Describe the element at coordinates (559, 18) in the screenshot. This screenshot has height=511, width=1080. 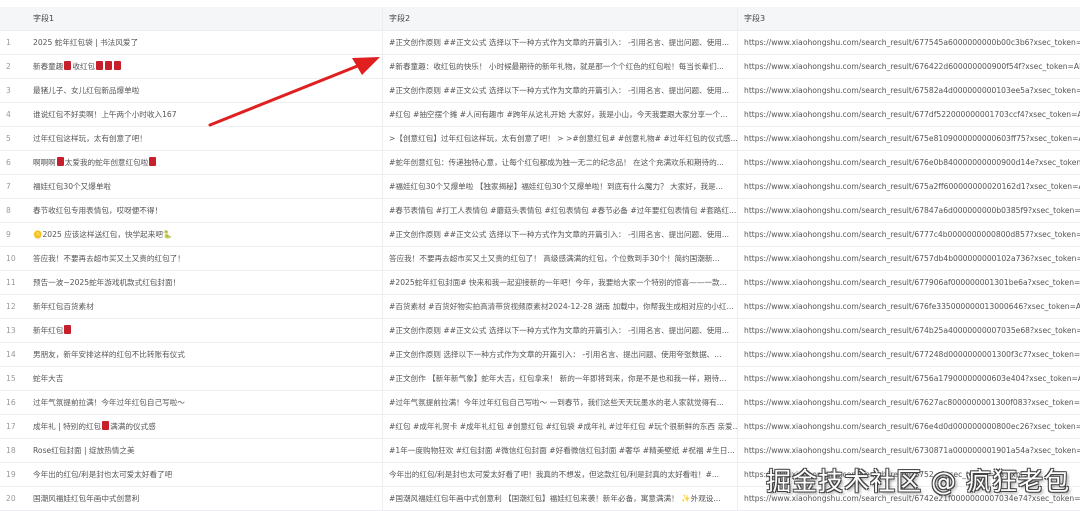
I see `column-header-field2: 字段2` at that location.